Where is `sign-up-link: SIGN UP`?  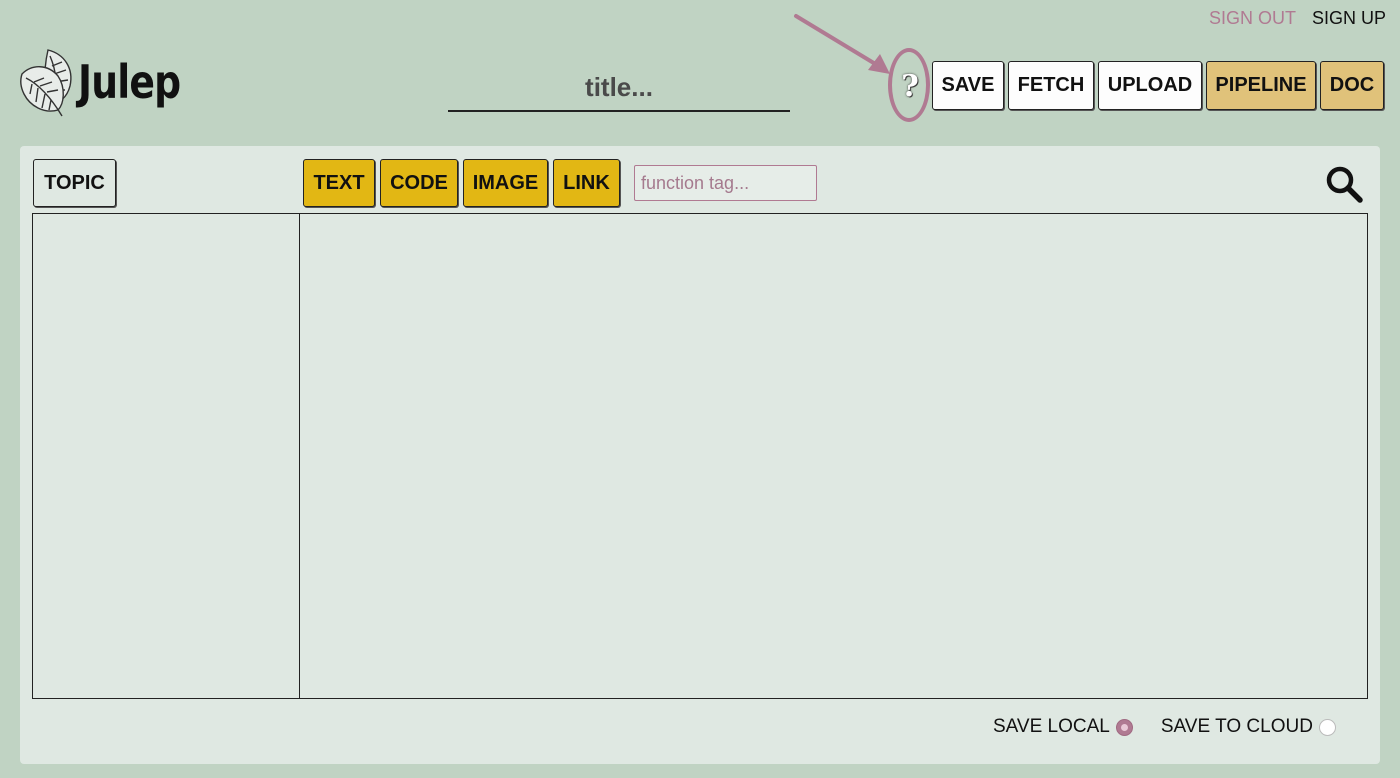
sign-up-link: SIGN UP is located at coordinates (1349, 18).